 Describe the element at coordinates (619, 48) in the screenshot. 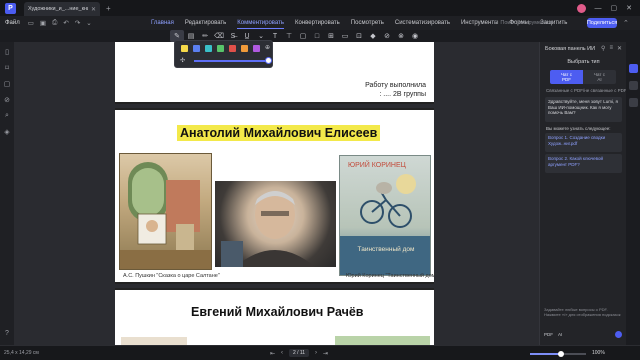

I see `close-panel-icon: ✕` at that location.